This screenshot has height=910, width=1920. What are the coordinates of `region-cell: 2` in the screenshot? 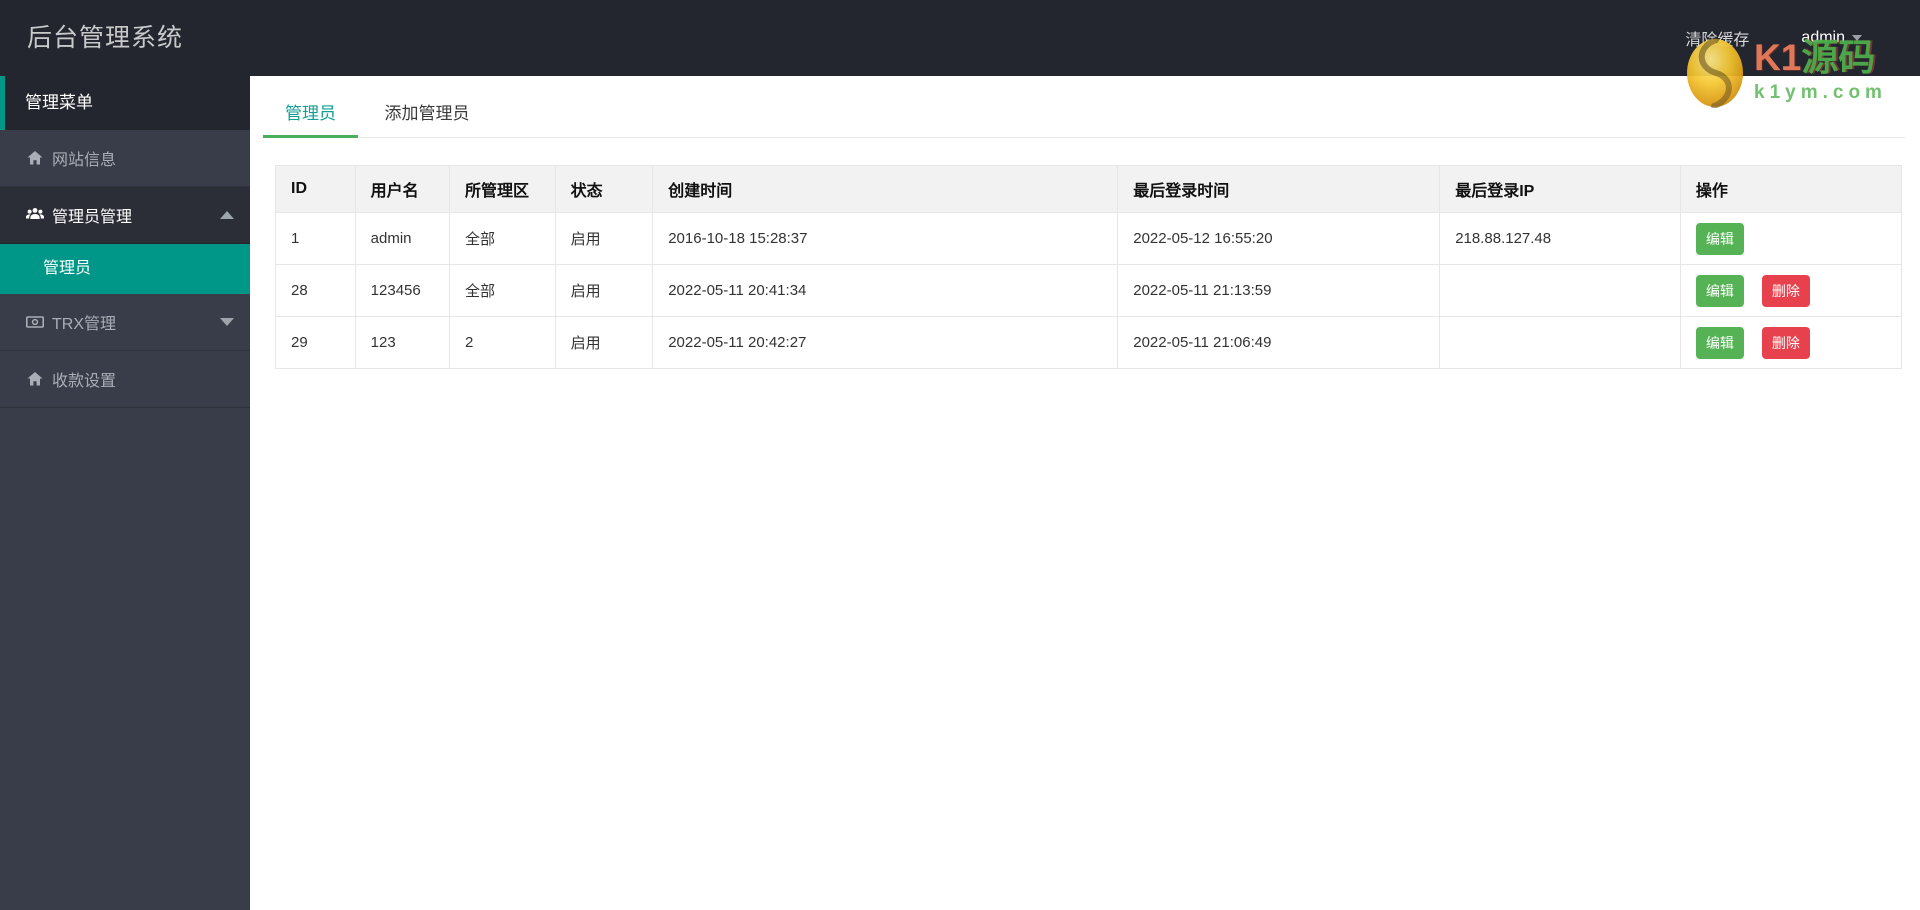 It's located at (502, 342).